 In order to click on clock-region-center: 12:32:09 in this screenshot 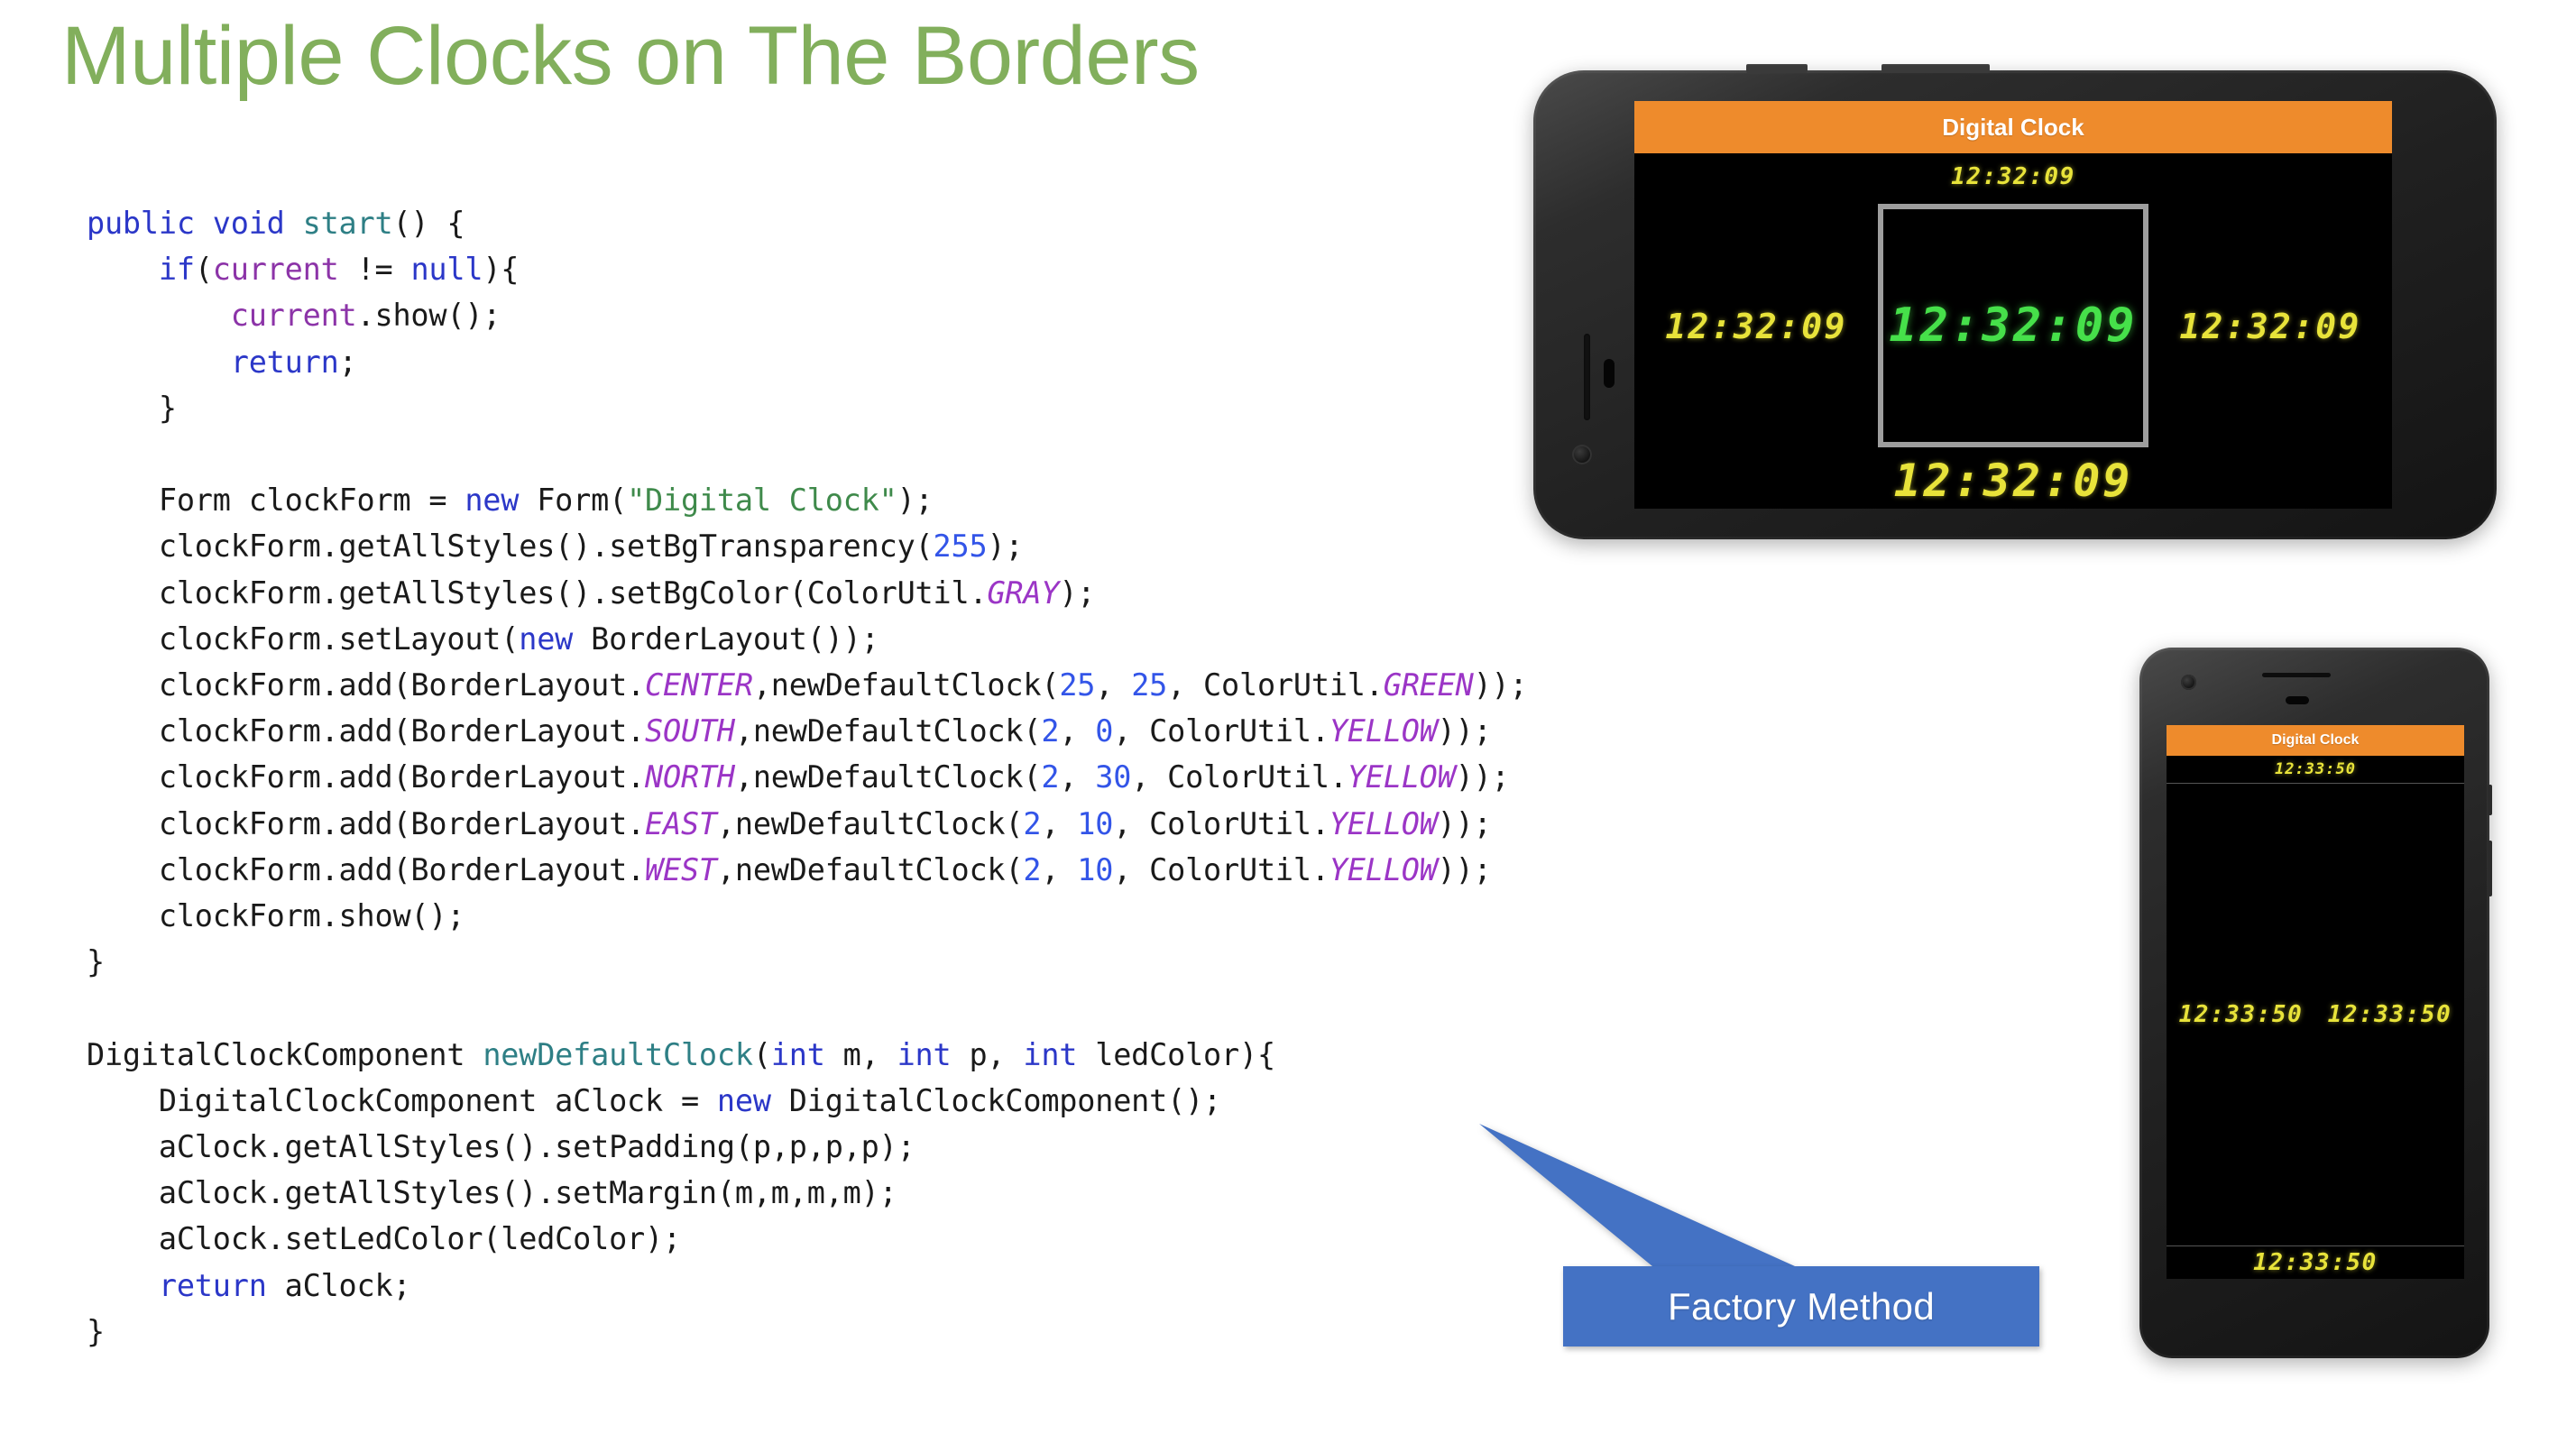, I will do `click(2013, 325)`.